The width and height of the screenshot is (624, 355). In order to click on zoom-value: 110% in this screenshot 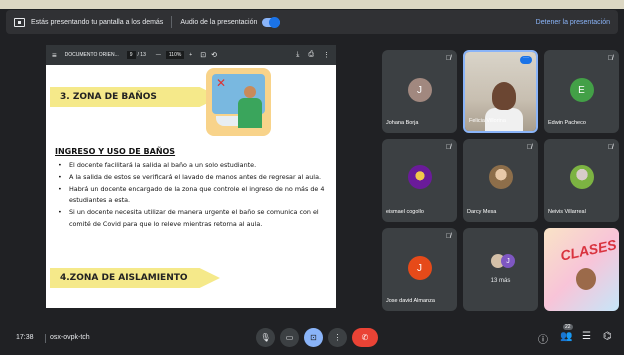, I will do `click(175, 55)`.